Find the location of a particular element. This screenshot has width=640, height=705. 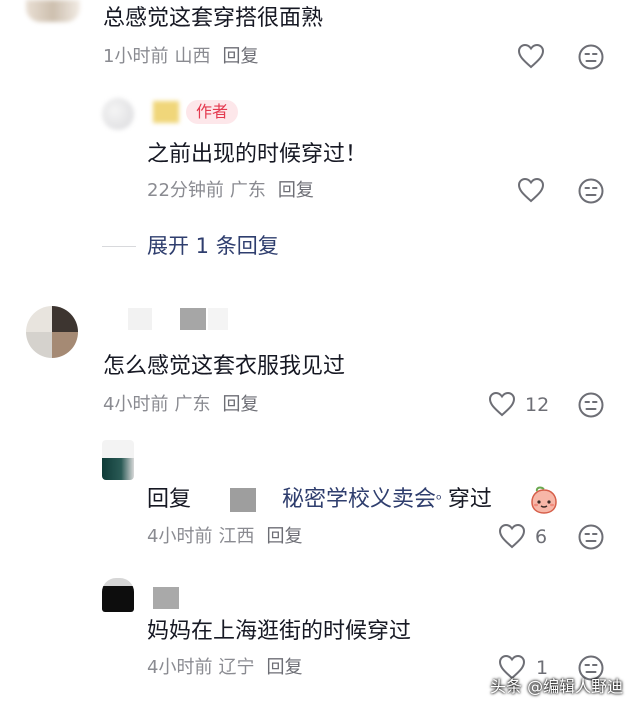

comment-meta: 4小时前 江西 回复 is located at coordinates (224, 537).